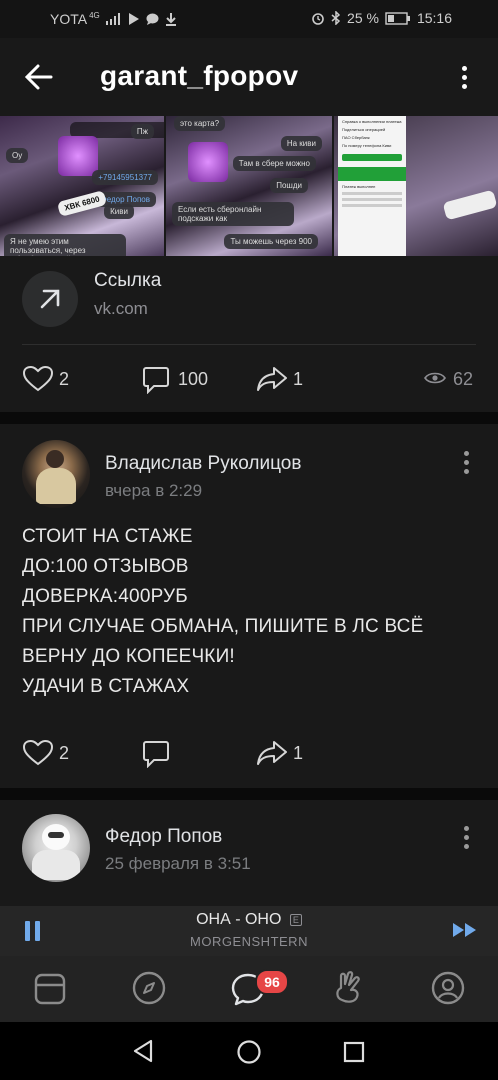 This screenshot has width=498, height=1080. Describe the element at coordinates (354, 1052) in the screenshot. I see `recents-nav-icon` at that location.